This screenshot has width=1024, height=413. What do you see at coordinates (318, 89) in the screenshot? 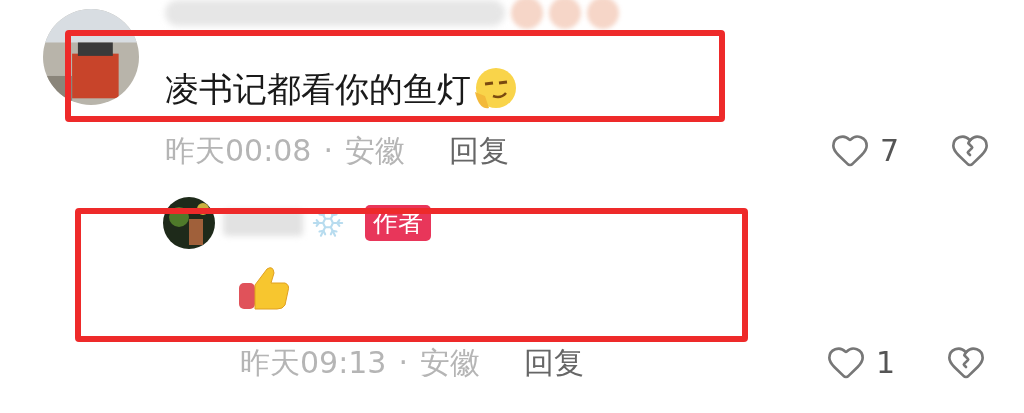
I see `comment-text: 凌书记都看你的鱼灯` at bounding box center [318, 89].